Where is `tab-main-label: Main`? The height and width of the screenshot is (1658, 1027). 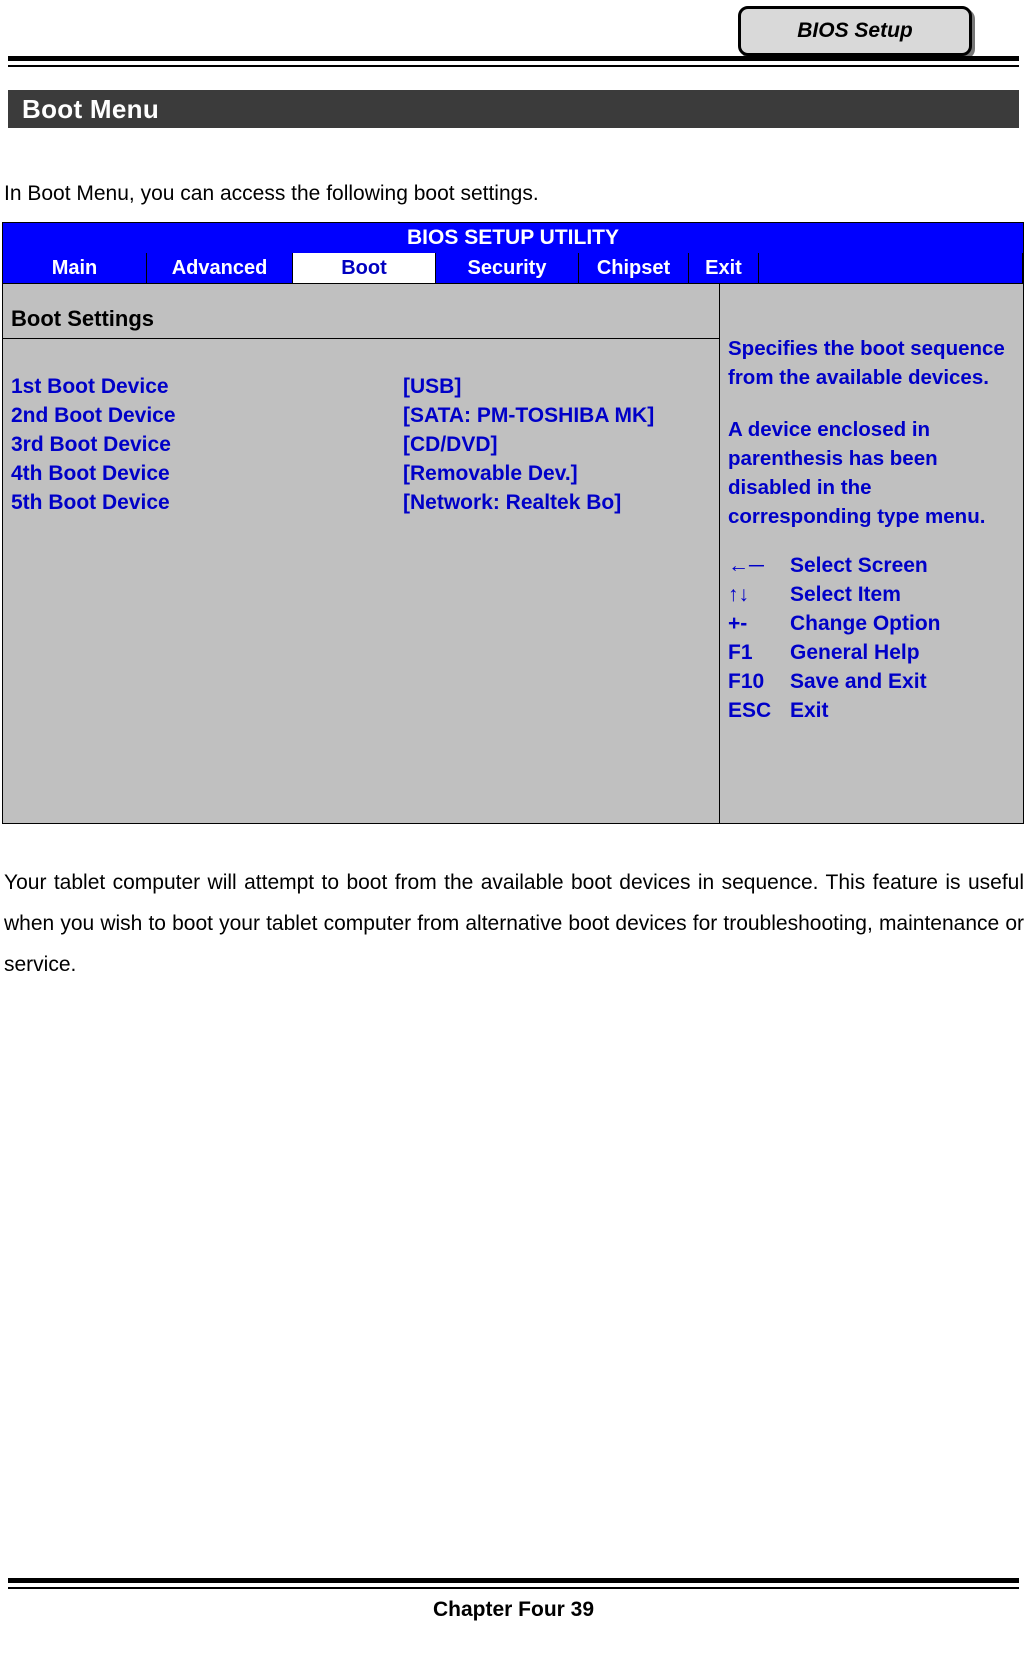 tab-main-label: Main is located at coordinates (74, 267).